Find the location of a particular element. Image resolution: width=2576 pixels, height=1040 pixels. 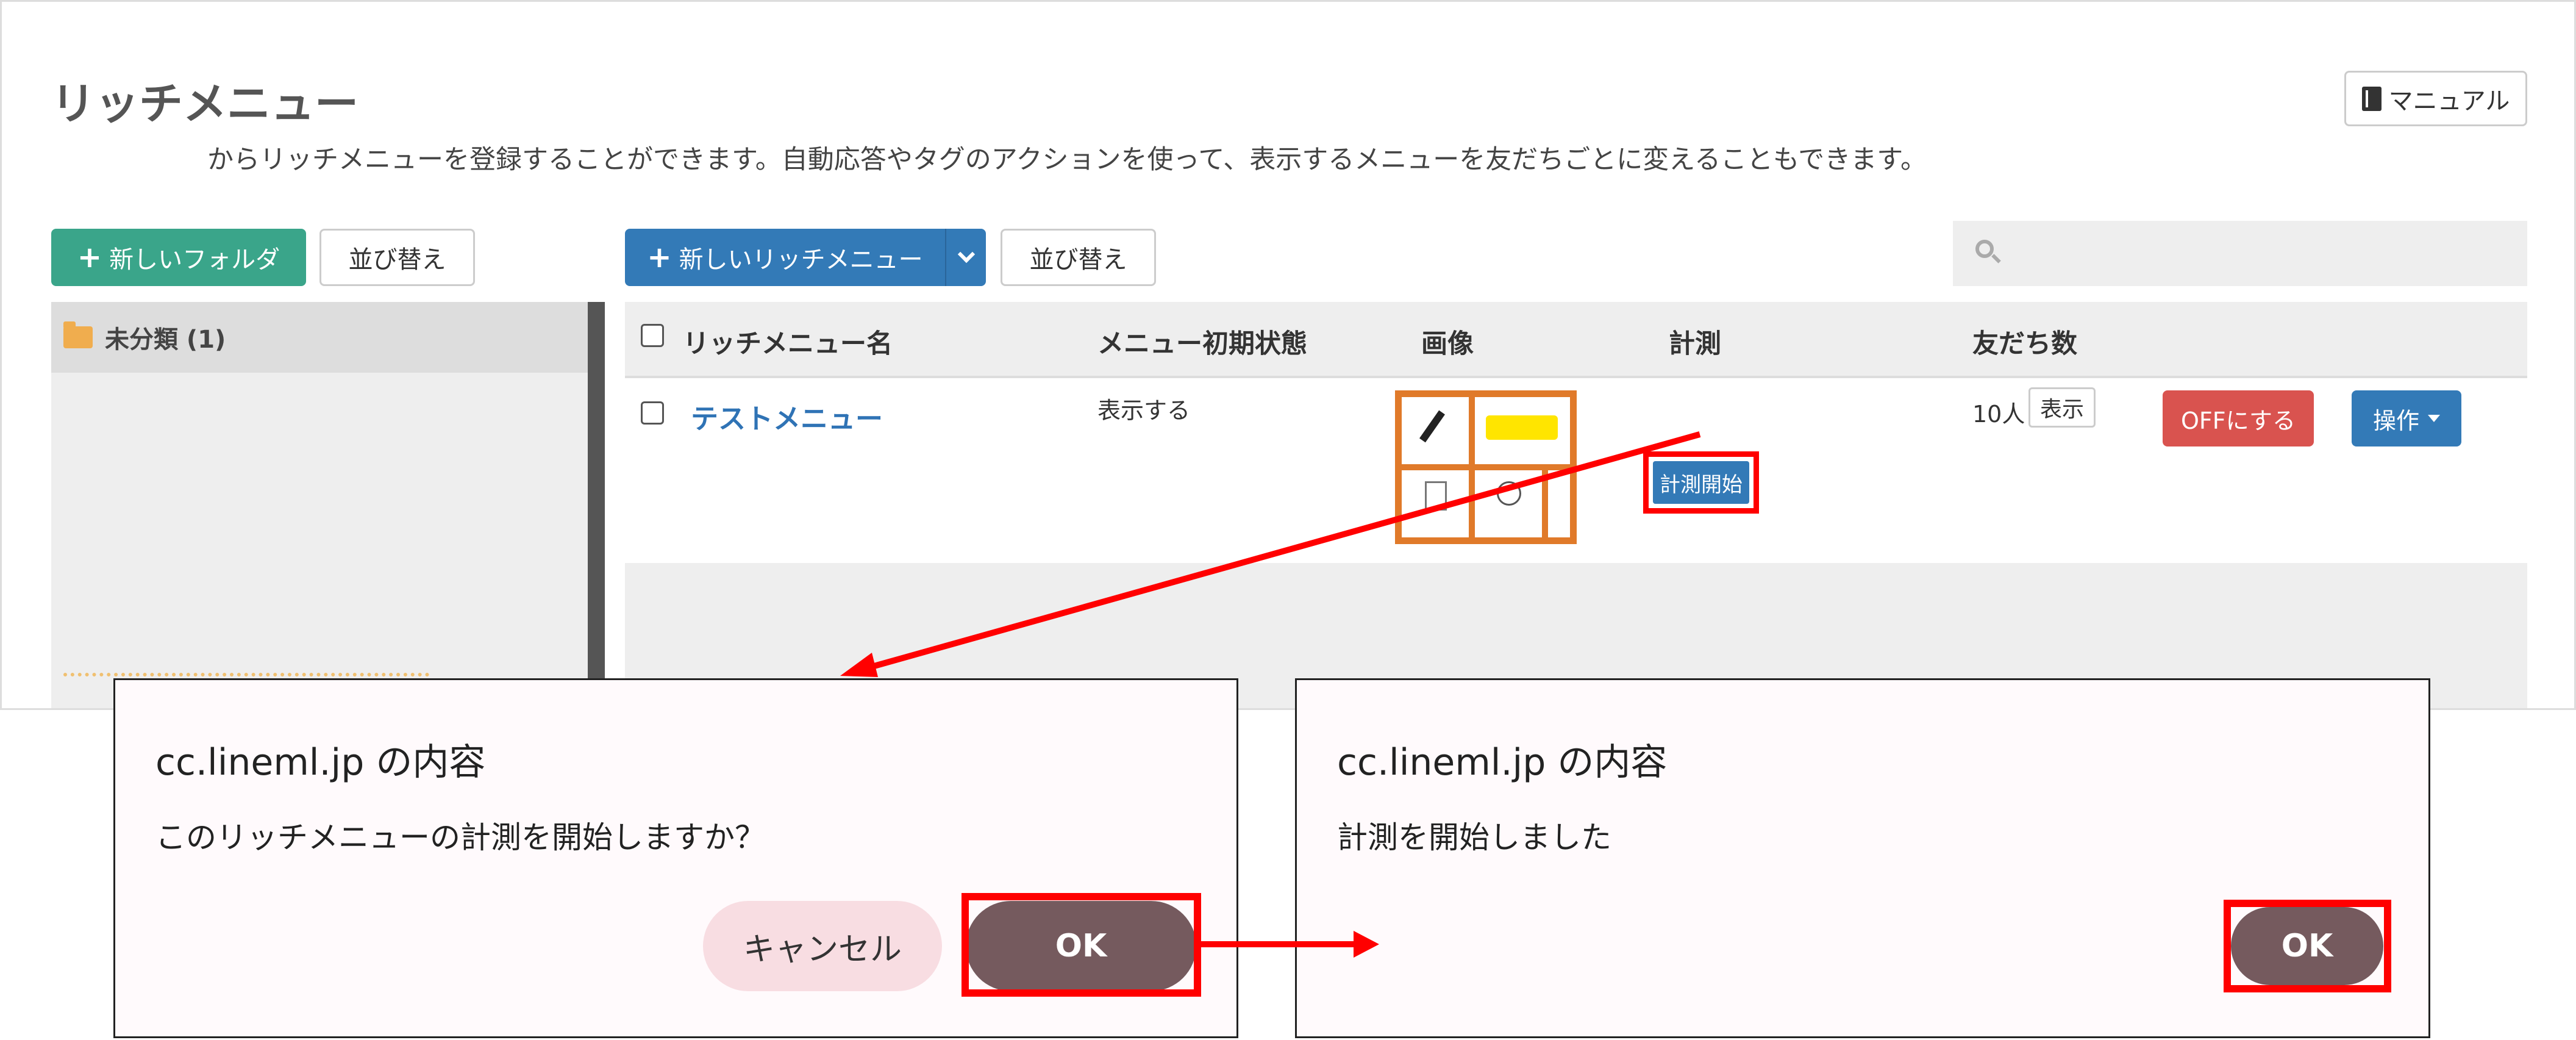

cancel-button: キャンセル is located at coordinates (822, 946).